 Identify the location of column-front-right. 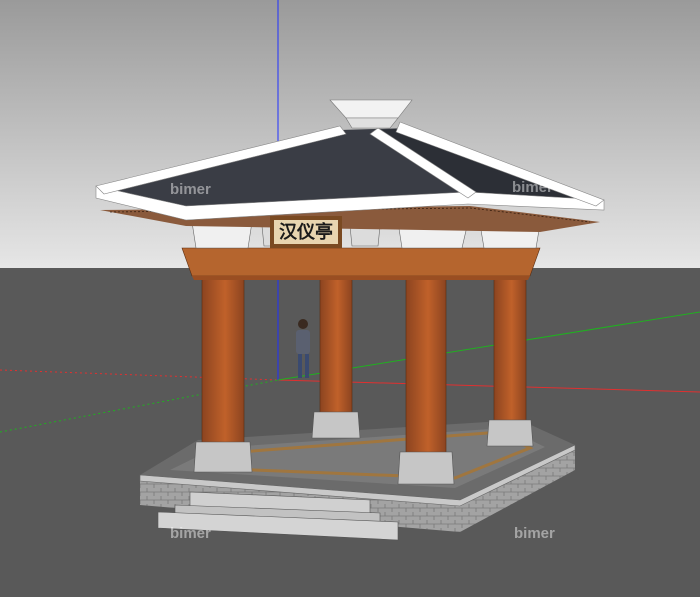
(426, 377).